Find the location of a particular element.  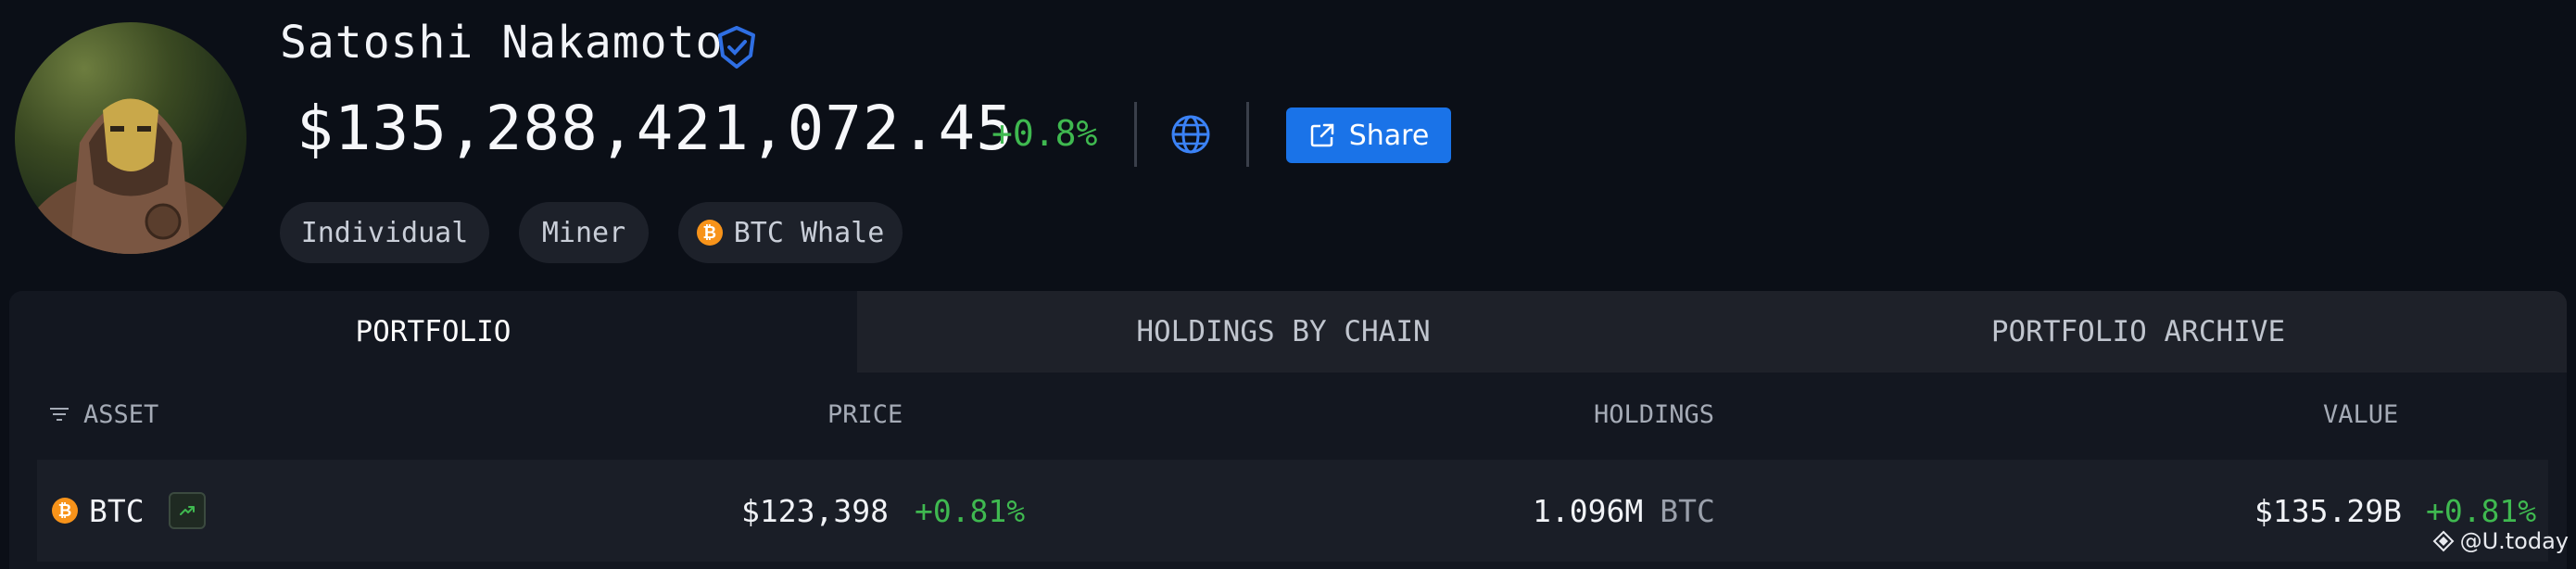

tab-label: PORTFOLIO ARCHIVE is located at coordinates (2138, 331).